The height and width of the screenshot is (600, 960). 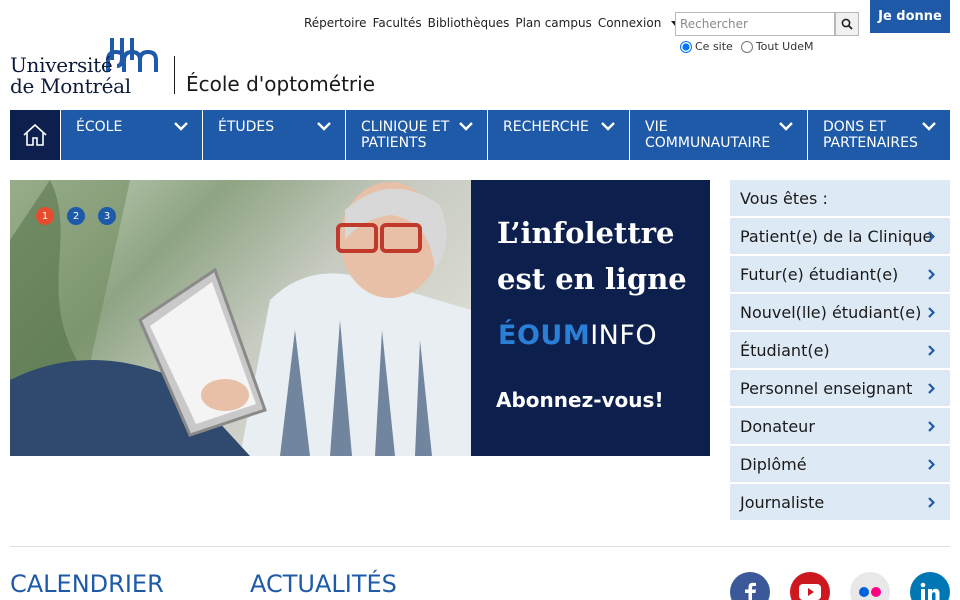 What do you see at coordinates (99, 127) in the screenshot?
I see `nav-ecole-label: École` at bounding box center [99, 127].